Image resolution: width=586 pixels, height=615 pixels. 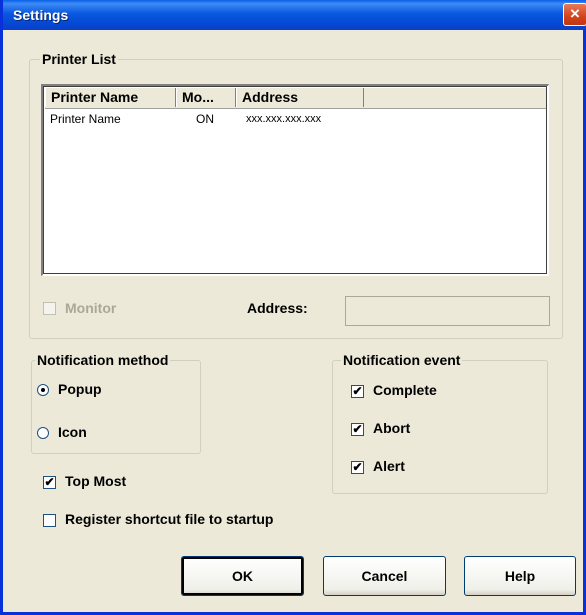 What do you see at coordinates (49, 520) in the screenshot?
I see `register-startup-checkbox` at bounding box center [49, 520].